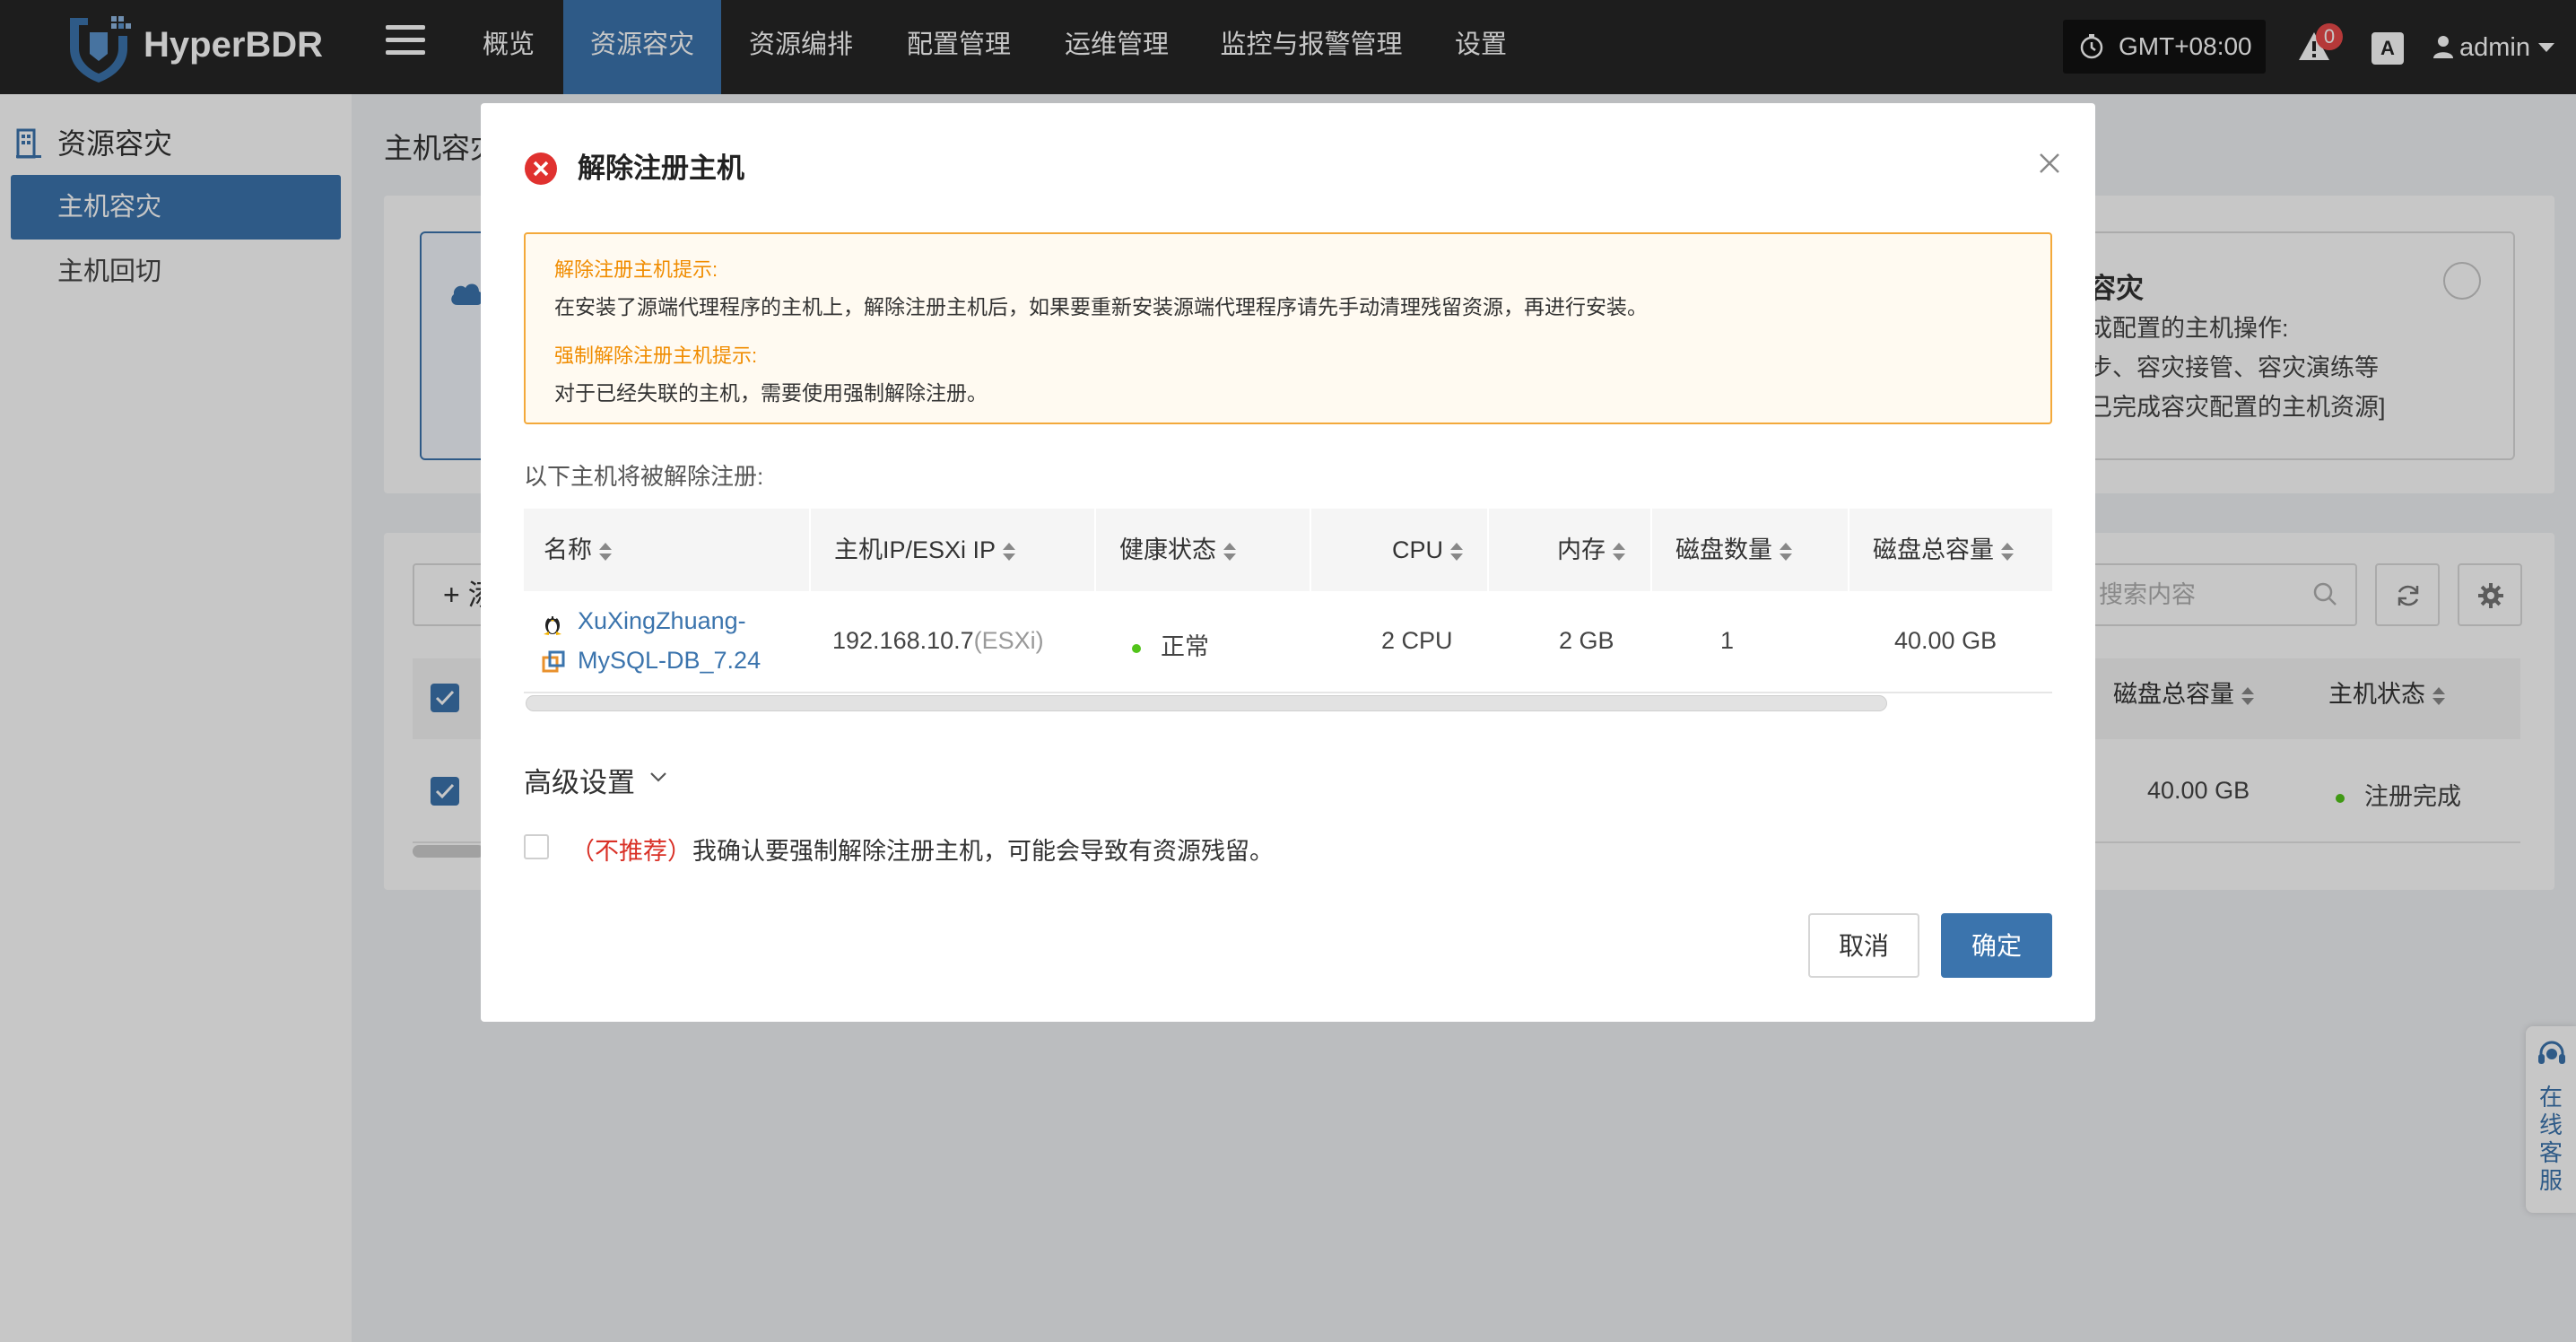  Describe the element at coordinates (1206, 703) in the screenshot. I see `table-horizontal-scrollbar` at that location.